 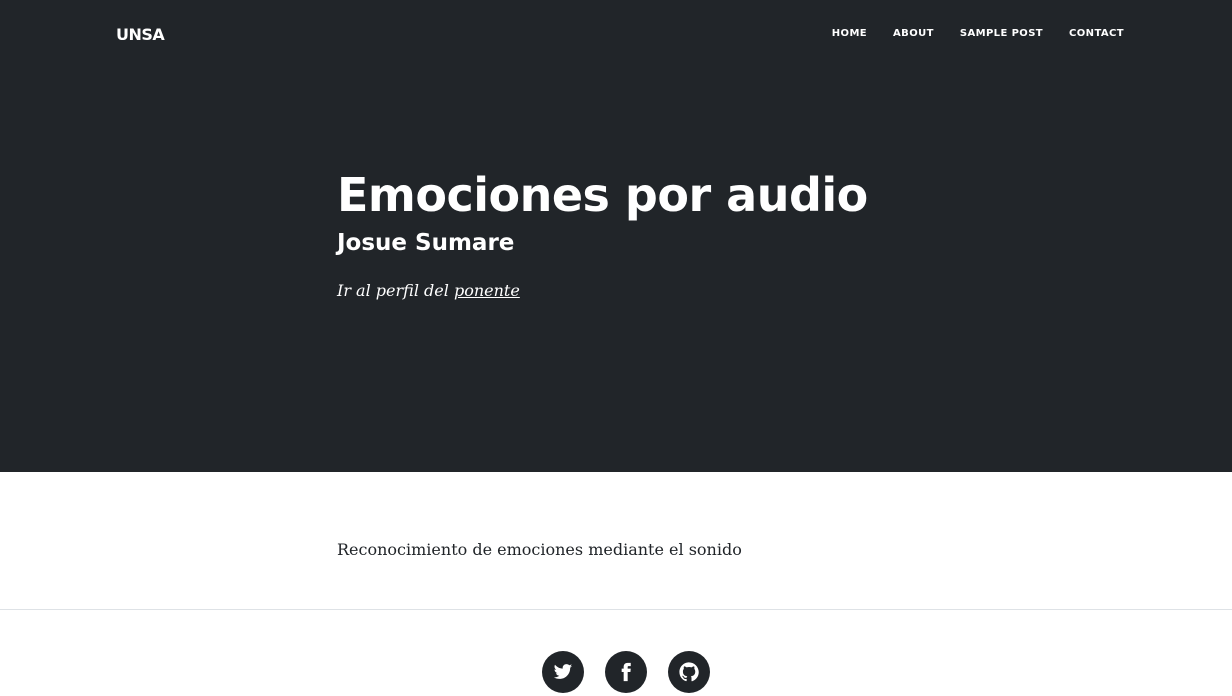 I want to click on twitter-button, so click(x=563, y=672).